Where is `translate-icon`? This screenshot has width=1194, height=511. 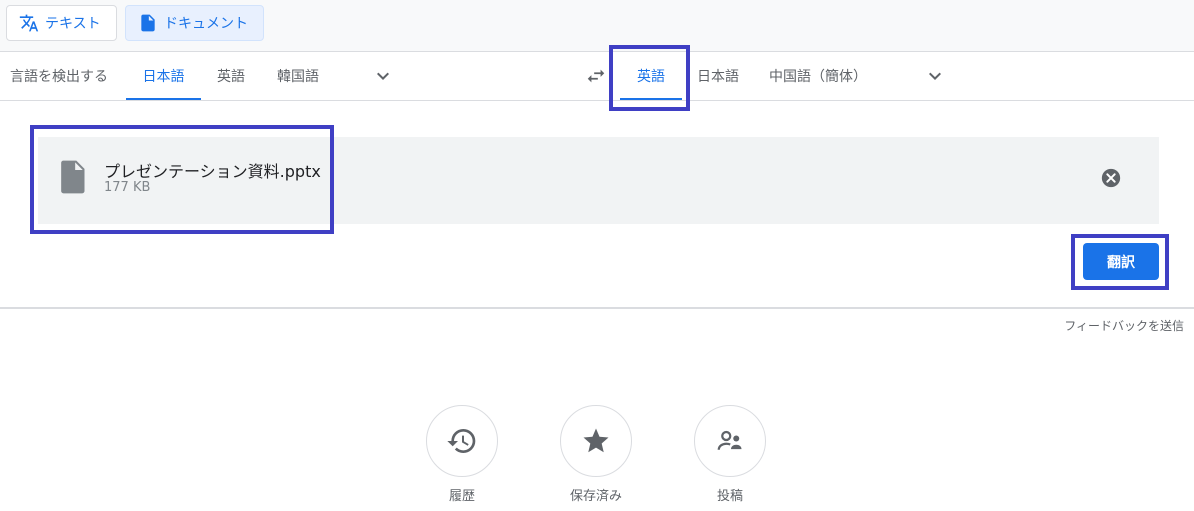 translate-icon is located at coordinates (29, 23).